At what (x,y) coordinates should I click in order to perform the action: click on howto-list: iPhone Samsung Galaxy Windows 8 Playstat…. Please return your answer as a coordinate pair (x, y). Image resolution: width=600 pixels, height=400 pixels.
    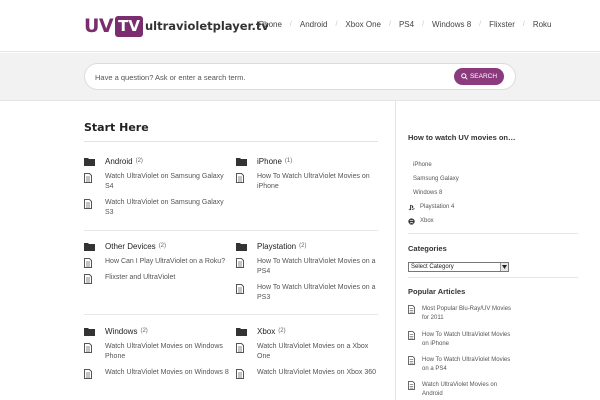
    Looking at the image, I should click on (493, 193).